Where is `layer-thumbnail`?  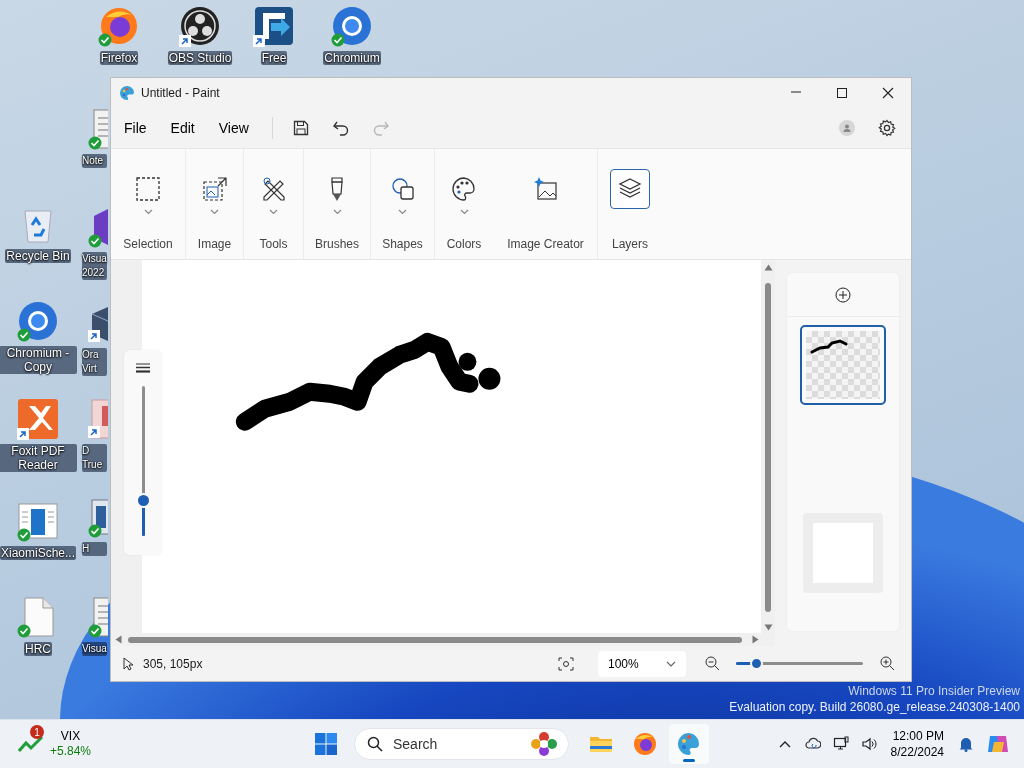 layer-thumbnail is located at coordinates (843, 365).